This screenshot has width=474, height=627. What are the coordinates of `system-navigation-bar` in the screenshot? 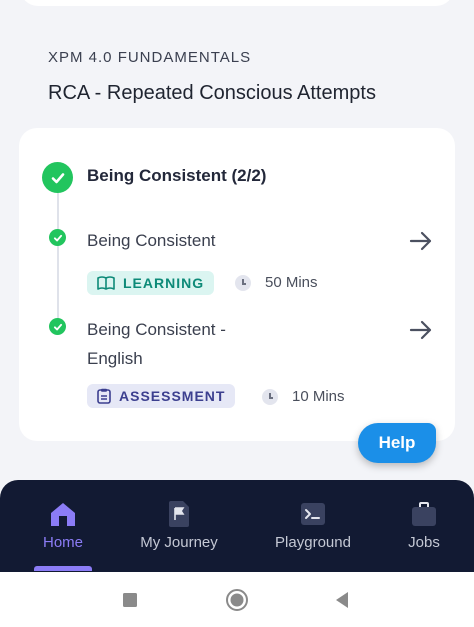 It's located at (237, 599).